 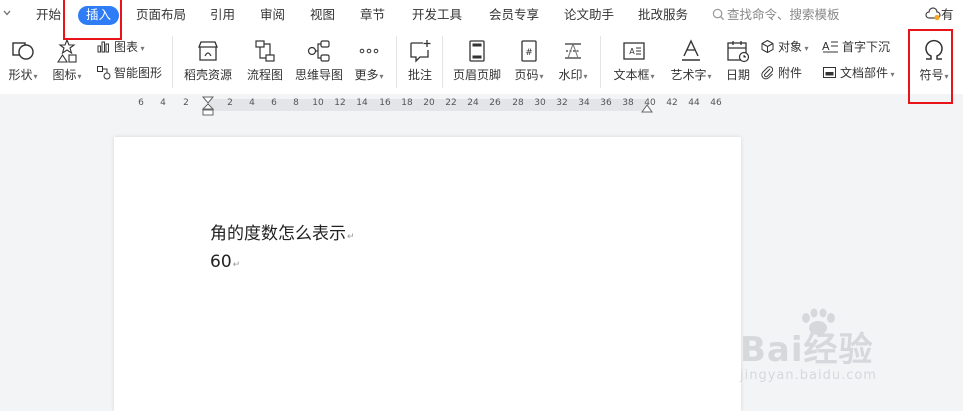 What do you see at coordinates (278, 234) in the screenshot?
I see `line-text: 角的度数怎么表示` at bounding box center [278, 234].